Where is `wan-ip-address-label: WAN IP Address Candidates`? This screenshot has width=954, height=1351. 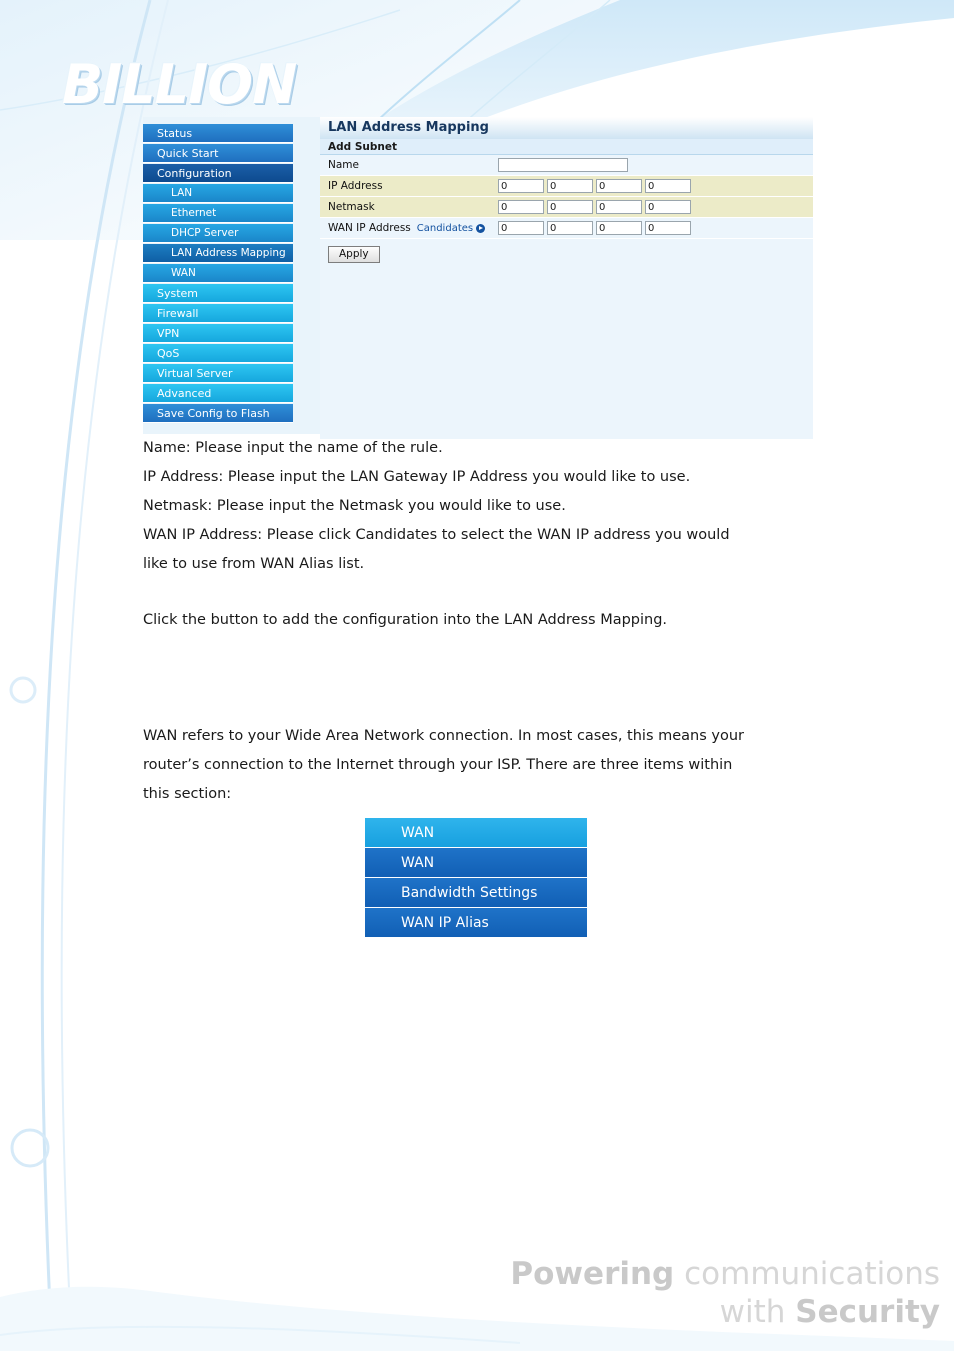 wan-ip-address-label: WAN IP Address Candidates is located at coordinates (409, 228).